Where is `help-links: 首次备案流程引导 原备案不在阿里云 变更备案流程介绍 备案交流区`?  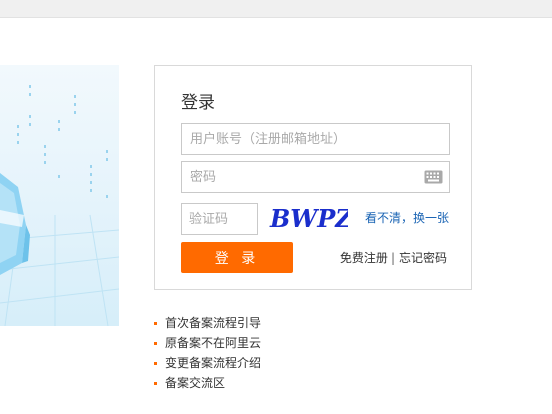
help-links: 首次备案流程引导 原备案不在阿里云 变更备案流程介绍 备案交流区 is located at coordinates (207, 353).